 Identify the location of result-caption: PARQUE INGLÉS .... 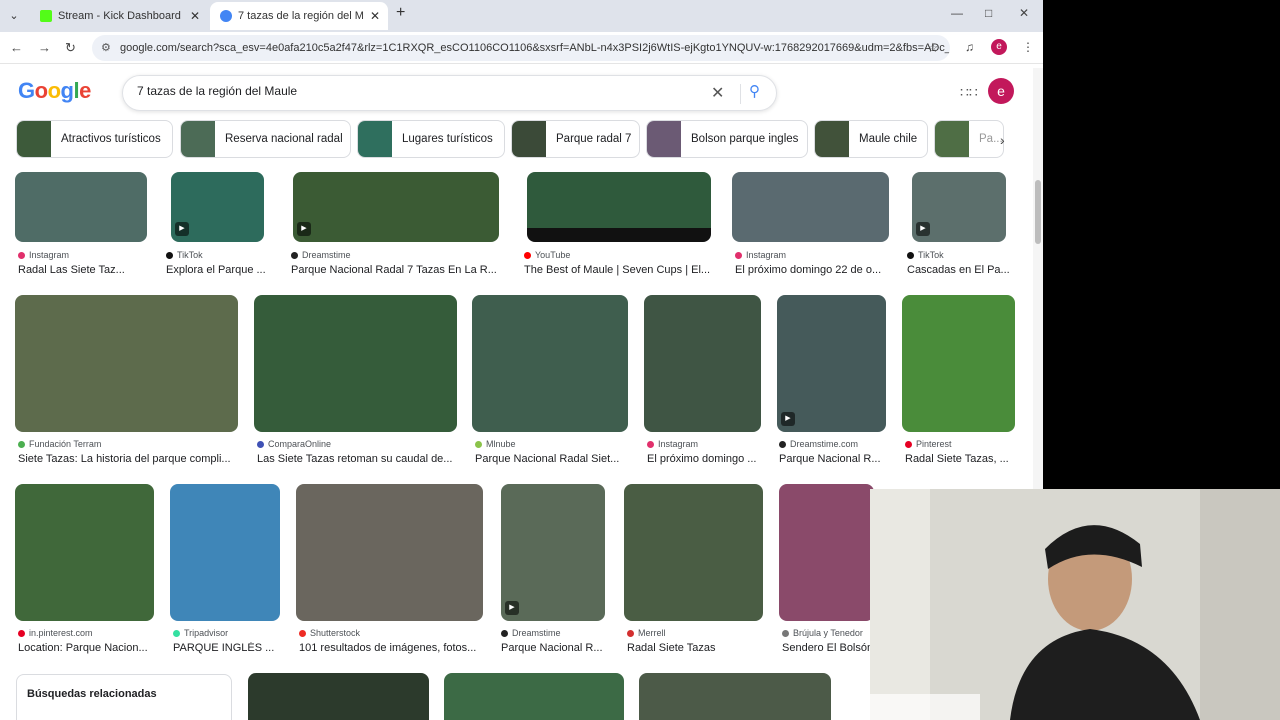
(227, 648).